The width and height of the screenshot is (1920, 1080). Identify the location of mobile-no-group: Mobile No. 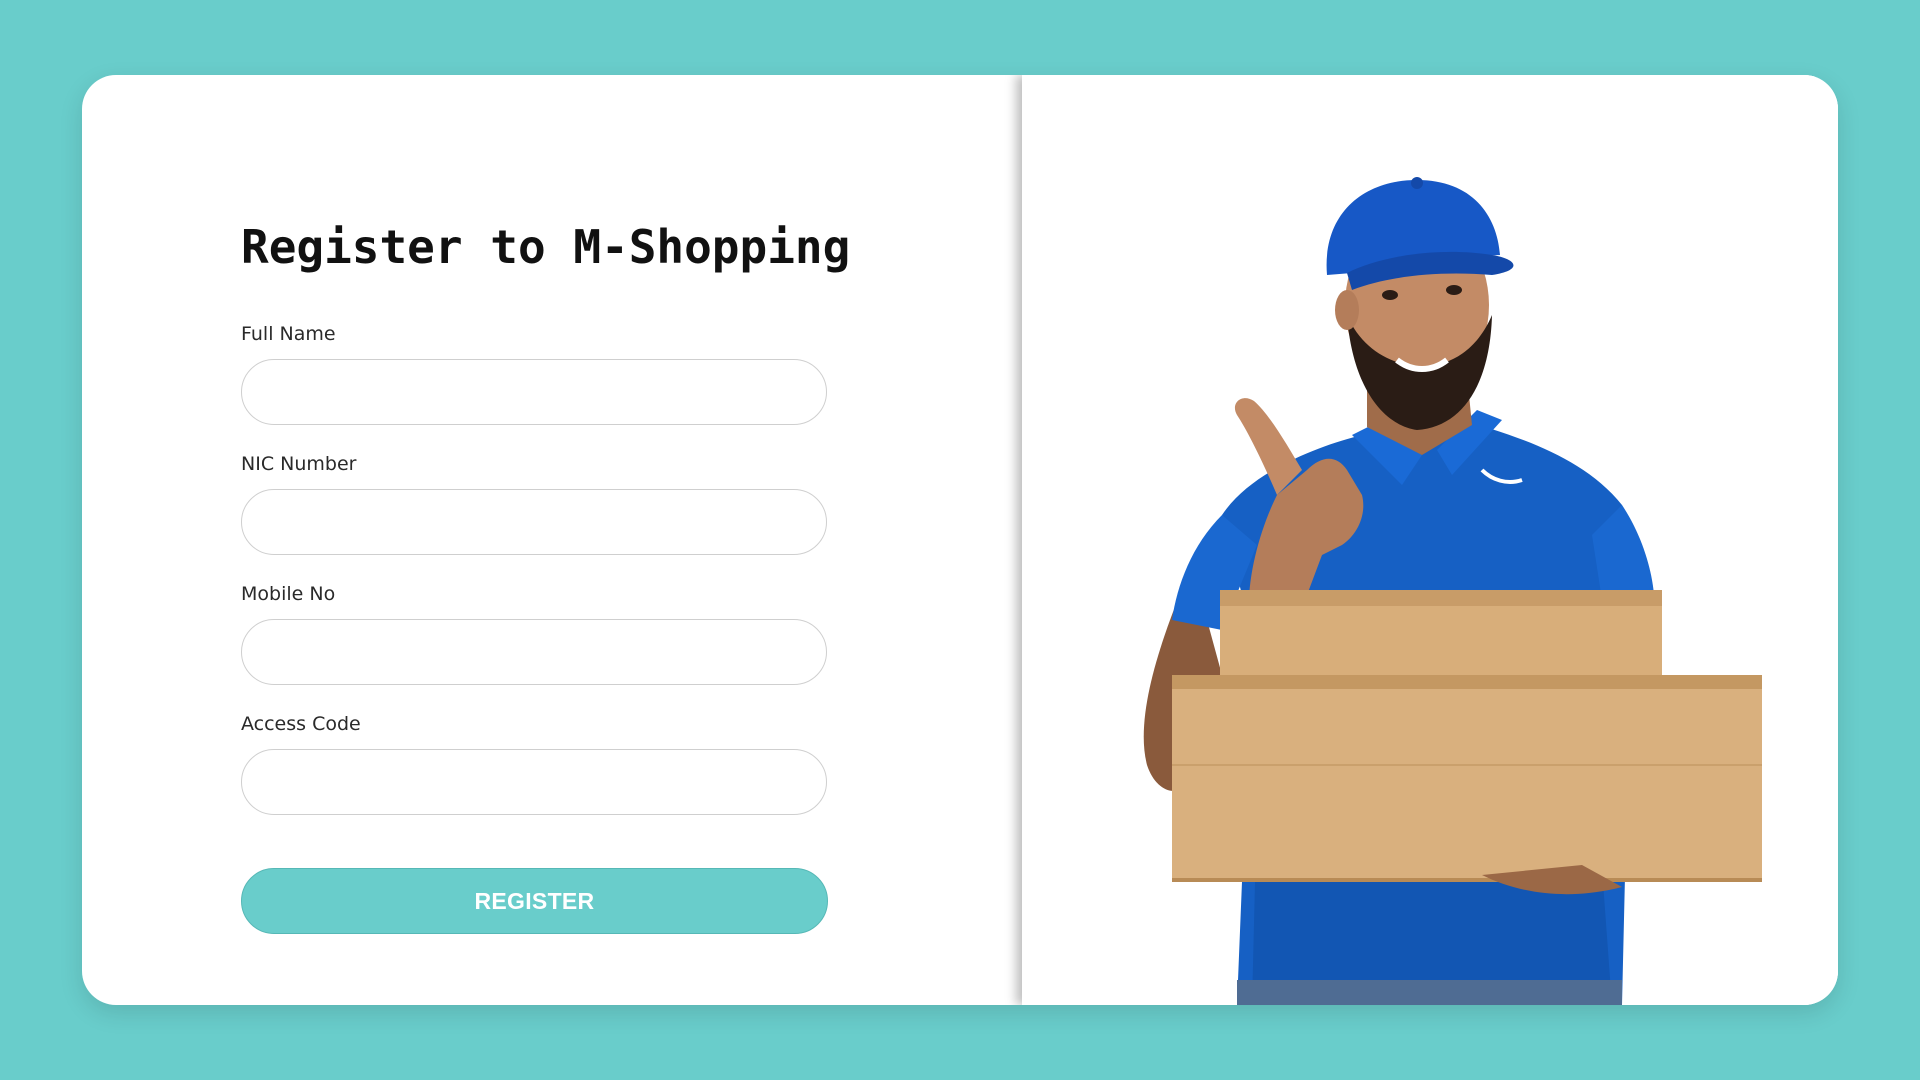
(534, 634).